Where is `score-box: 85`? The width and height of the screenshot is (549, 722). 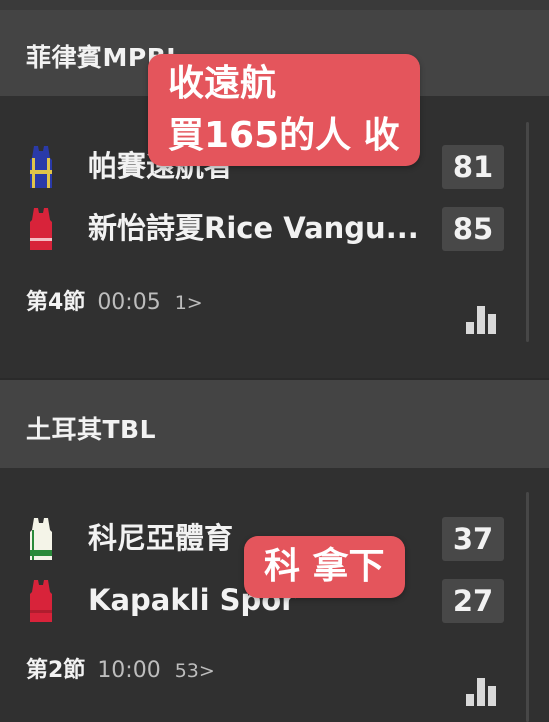
score-box: 85 is located at coordinates (473, 229).